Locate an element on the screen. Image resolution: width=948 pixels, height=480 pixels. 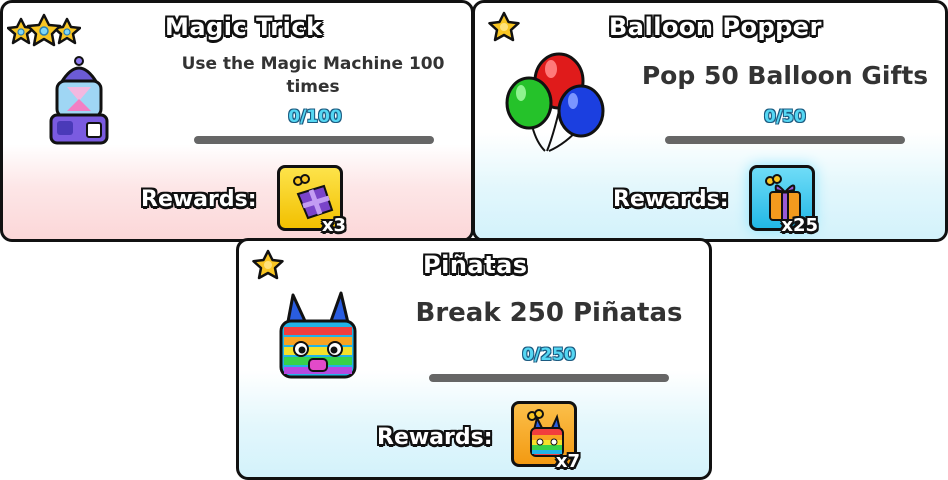
reward-count: x3 is located at coordinates (333, 225).